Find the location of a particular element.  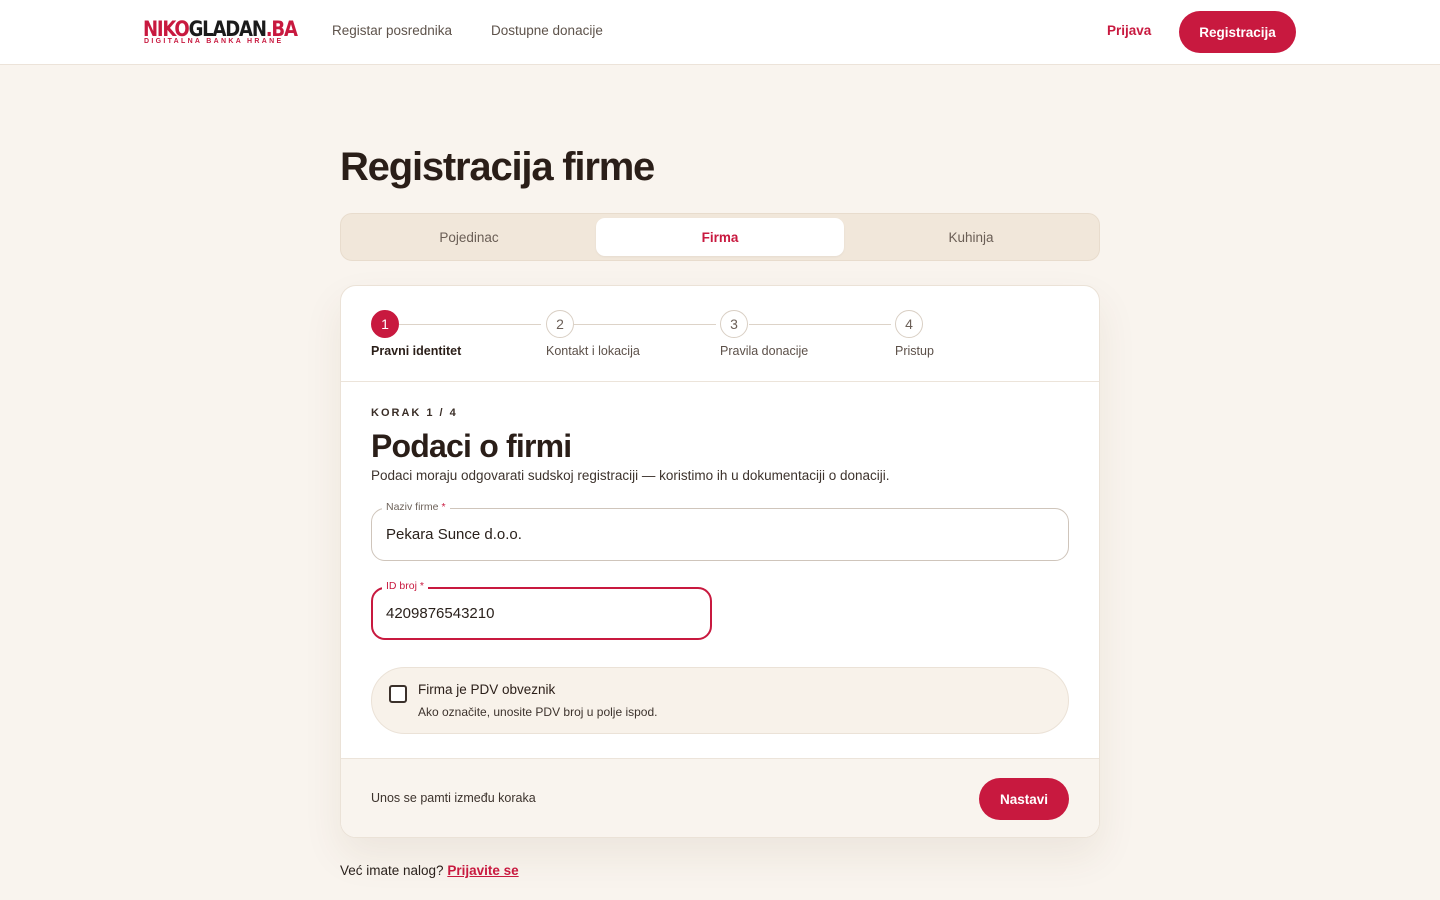

tab-company: Firma is located at coordinates (720, 237).